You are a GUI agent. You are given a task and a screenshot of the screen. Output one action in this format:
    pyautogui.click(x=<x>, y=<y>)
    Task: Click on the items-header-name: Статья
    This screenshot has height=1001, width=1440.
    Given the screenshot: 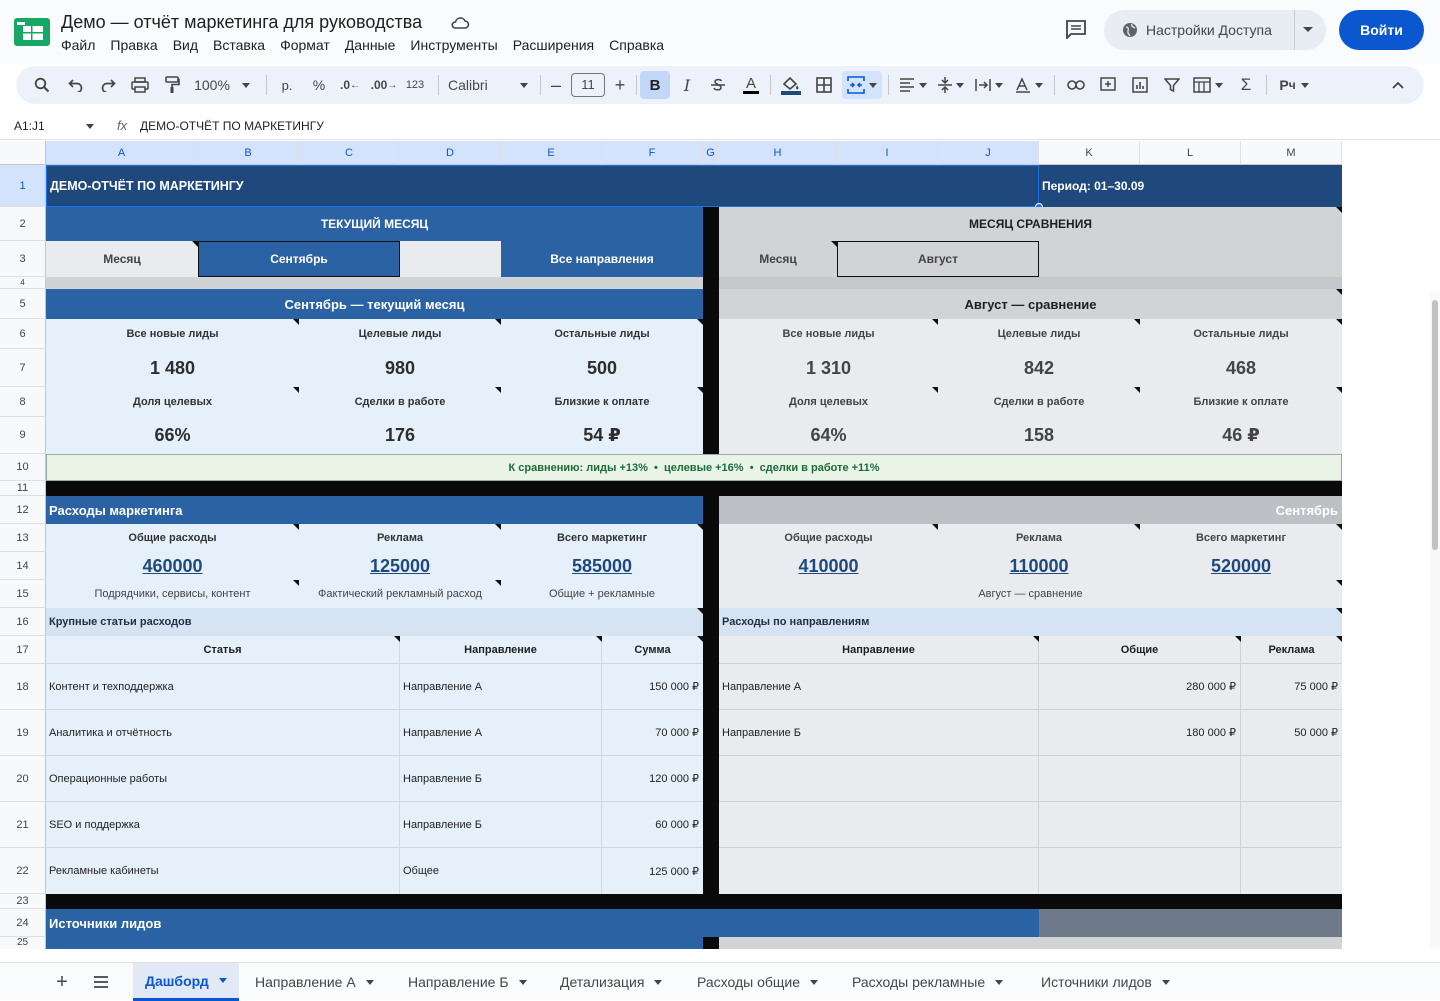 What is the action you would take?
    pyautogui.click(x=223, y=650)
    